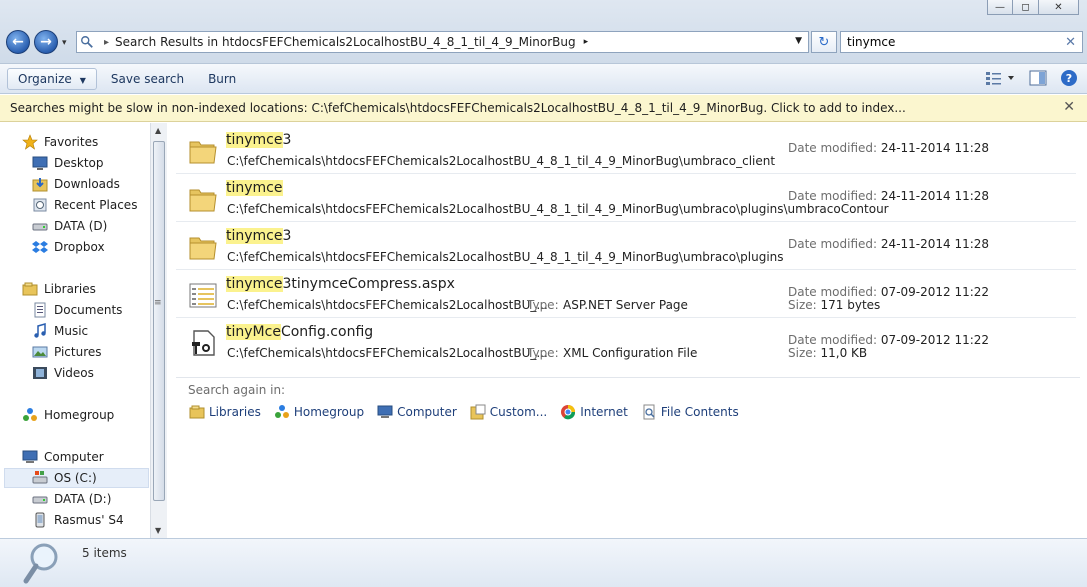 The width and height of the screenshot is (1087, 587). I want to click on search-again-computer: Computer, so click(417, 412).